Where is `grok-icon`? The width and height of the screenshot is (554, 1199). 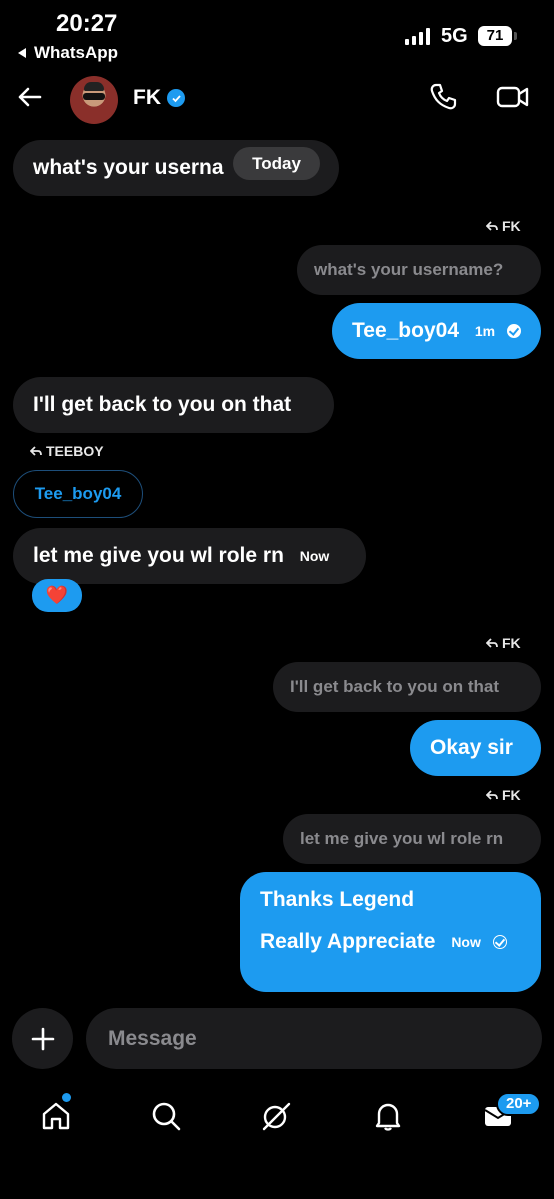 grok-icon is located at coordinates (276, 1116).